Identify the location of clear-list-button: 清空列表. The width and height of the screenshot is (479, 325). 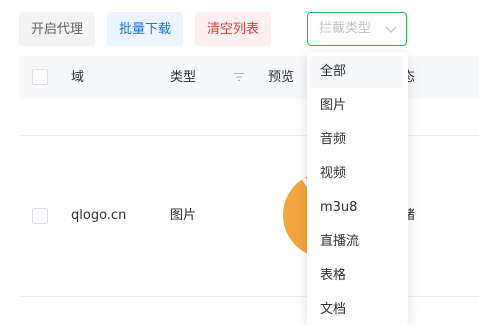
(233, 29).